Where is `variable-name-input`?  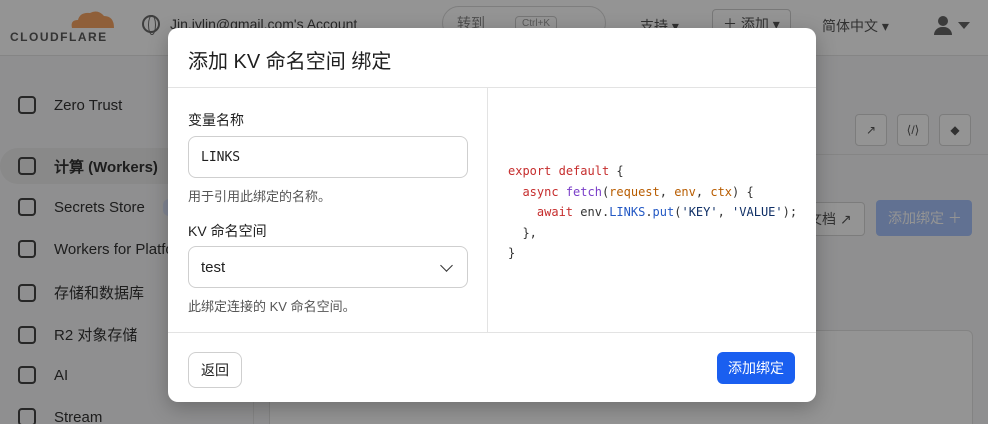 variable-name-input is located at coordinates (328, 157).